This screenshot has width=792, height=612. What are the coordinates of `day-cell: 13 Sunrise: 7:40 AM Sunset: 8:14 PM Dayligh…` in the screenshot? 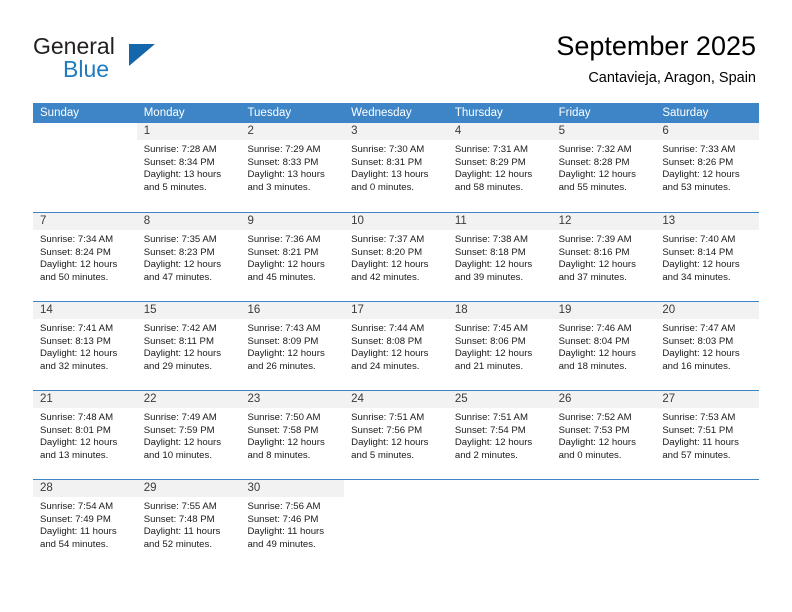 It's located at (707, 257).